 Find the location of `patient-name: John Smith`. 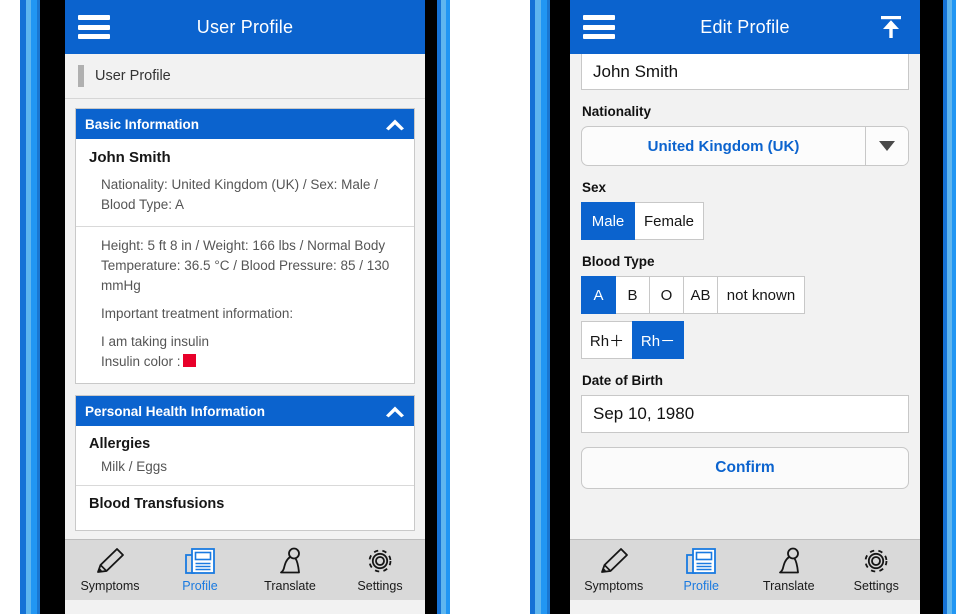

patient-name: John Smith is located at coordinates (130, 157).